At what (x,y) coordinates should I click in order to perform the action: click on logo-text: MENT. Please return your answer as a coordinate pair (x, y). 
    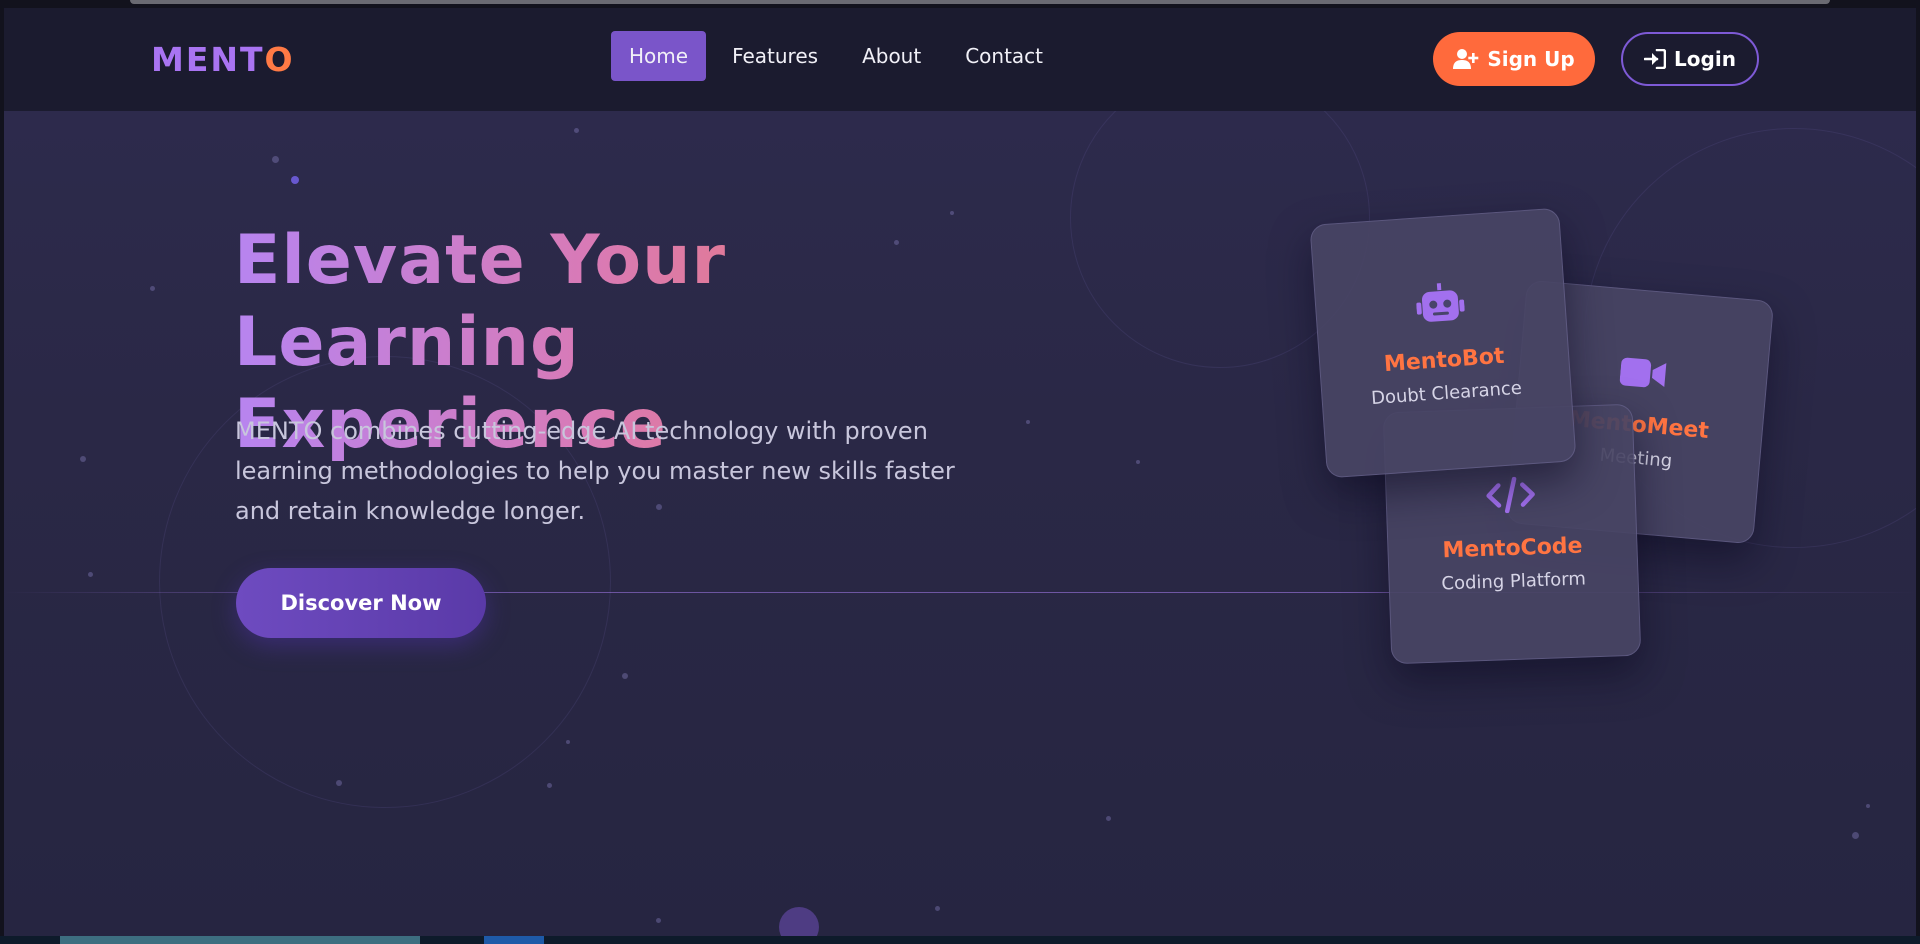
    Looking at the image, I should click on (208, 59).